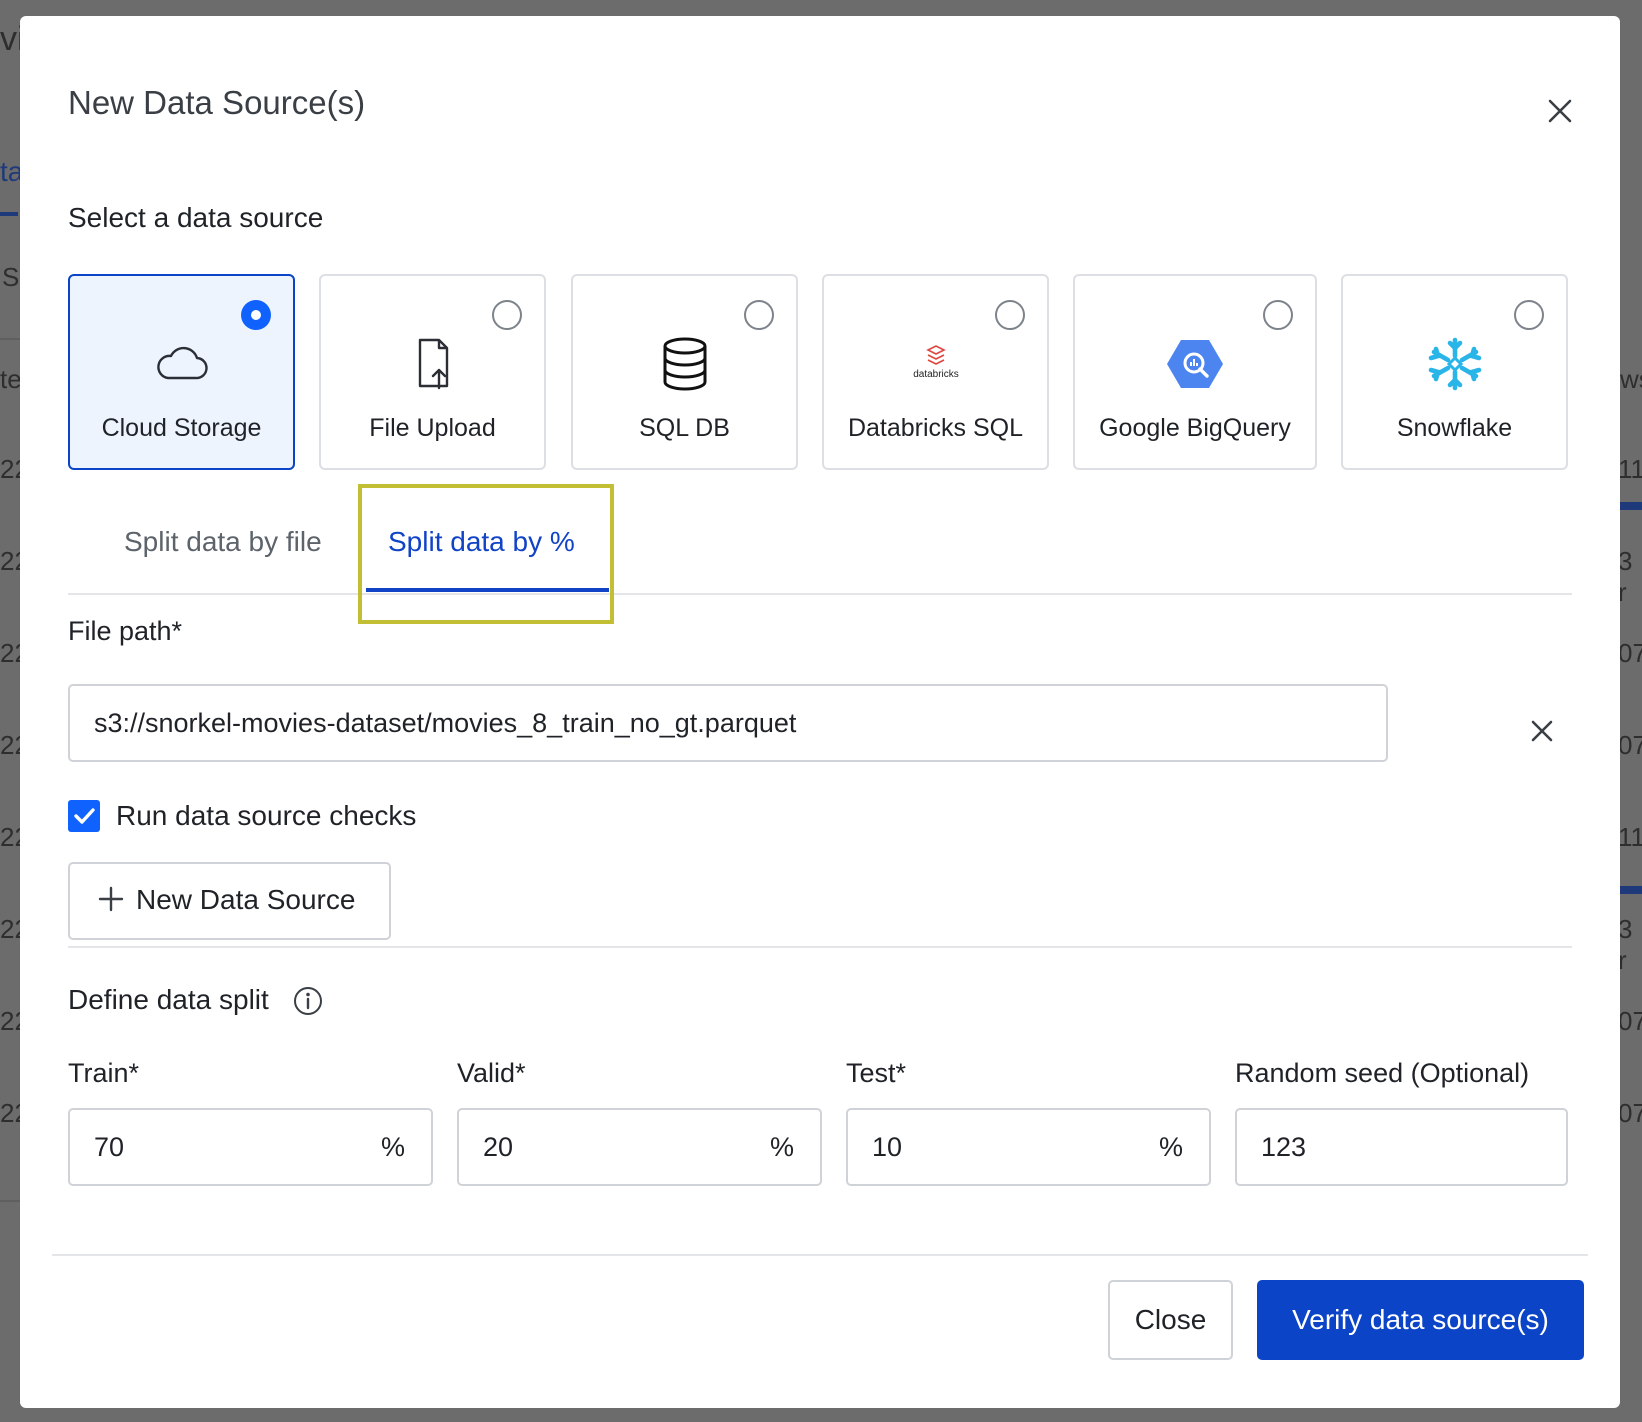 This screenshot has height=1422, width=1642. What do you see at coordinates (168, 999) in the screenshot?
I see `define-split-label: Define data split` at bounding box center [168, 999].